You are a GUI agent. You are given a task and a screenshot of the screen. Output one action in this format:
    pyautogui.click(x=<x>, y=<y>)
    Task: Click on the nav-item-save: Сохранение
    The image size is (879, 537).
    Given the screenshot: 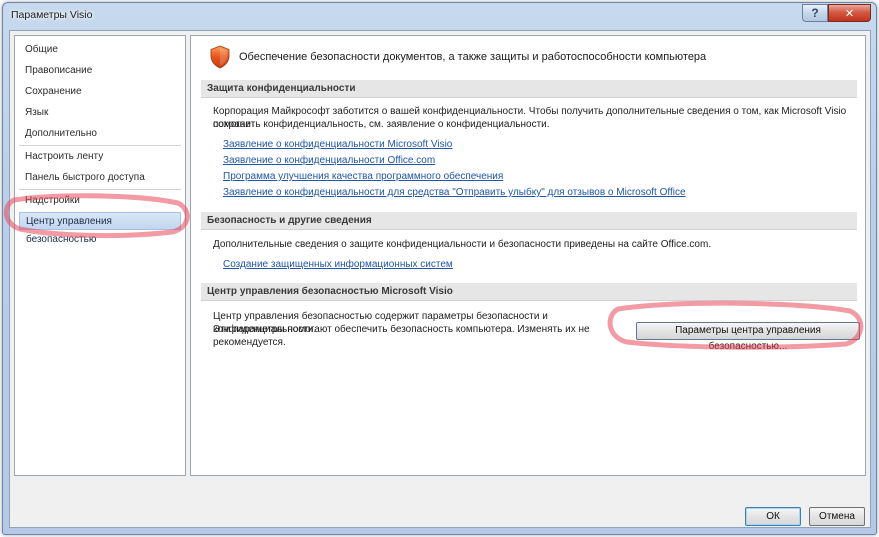 What is the action you would take?
    pyautogui.click(x=100, y=92)
    